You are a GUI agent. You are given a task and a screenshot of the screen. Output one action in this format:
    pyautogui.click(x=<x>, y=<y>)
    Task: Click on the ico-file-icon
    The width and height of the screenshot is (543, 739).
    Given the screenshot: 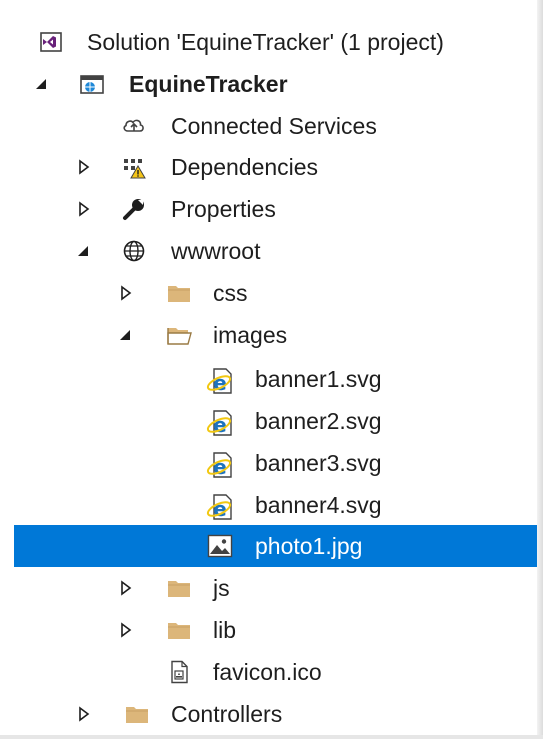 What is the action you would take?
    pyautogui.click(x=179, y=672)
    